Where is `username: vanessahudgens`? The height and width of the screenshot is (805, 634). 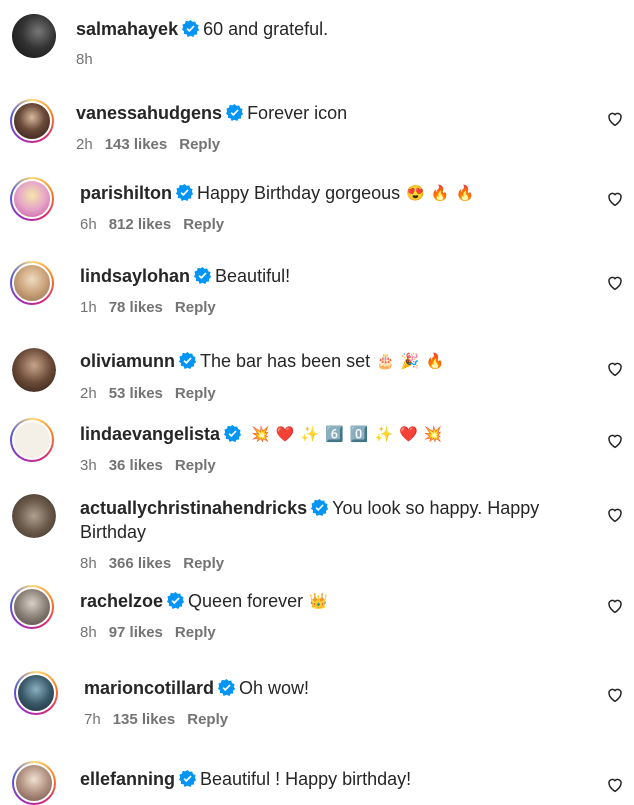
username: vanessahudgens is located at coordinates (149, 113).